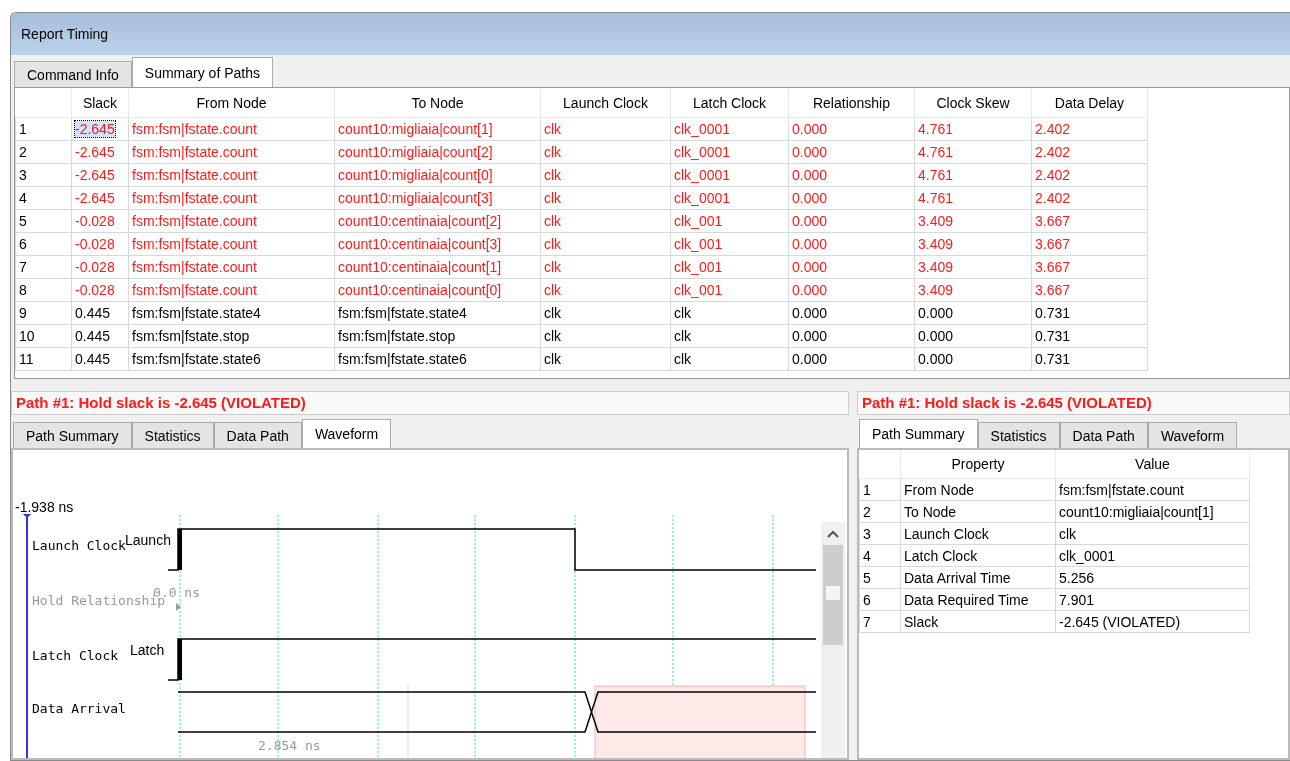 This screenshot has height=761, width=1290. What do you see at coordinates (437, 175) in the screenshot?
I see `table-cell: count10:migliaia|count[0]` at bounding box center [437, 175].